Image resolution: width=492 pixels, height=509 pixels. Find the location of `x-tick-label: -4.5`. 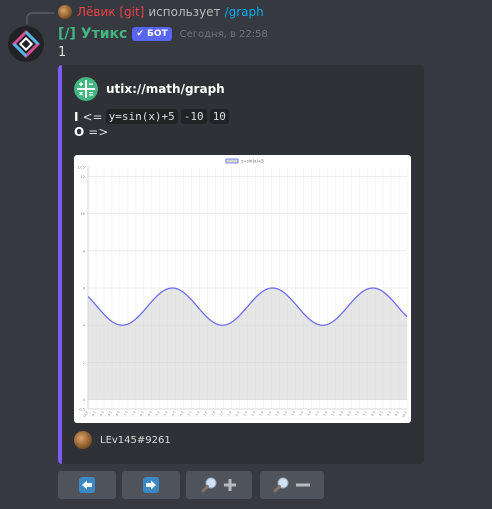

x-tick-label: -4.5 is located at coordinates (173, 413).